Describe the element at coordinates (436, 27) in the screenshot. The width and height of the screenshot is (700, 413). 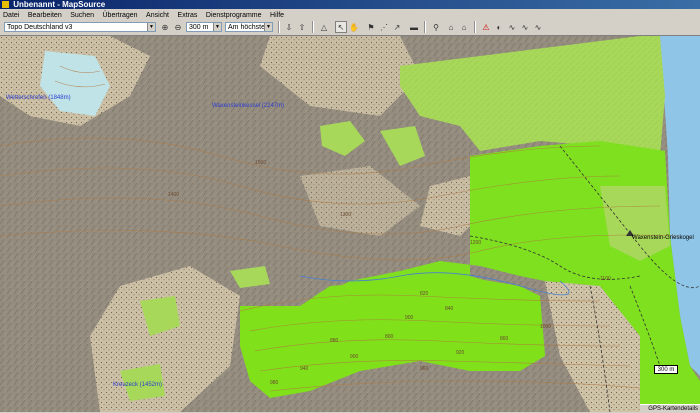
I see `find-icon: ⚲` at that location.